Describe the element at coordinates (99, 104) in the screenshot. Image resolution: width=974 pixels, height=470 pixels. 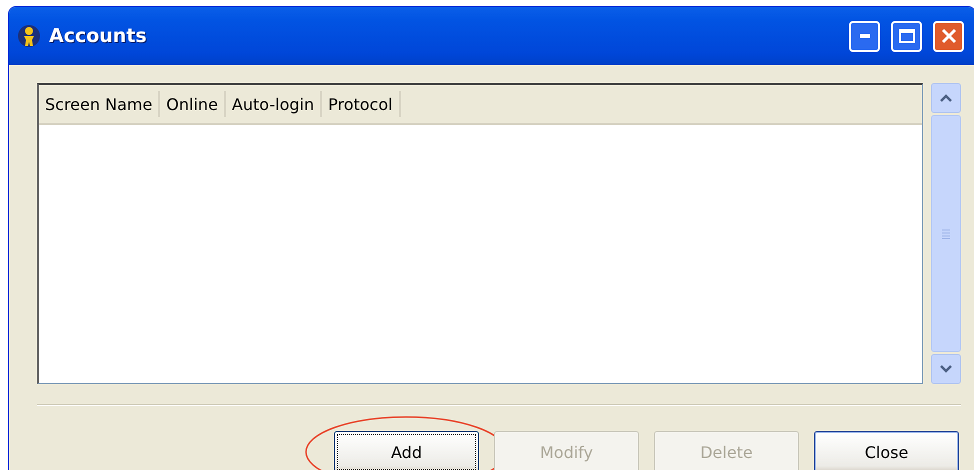
I see `column-header: Screen Name` at that location.